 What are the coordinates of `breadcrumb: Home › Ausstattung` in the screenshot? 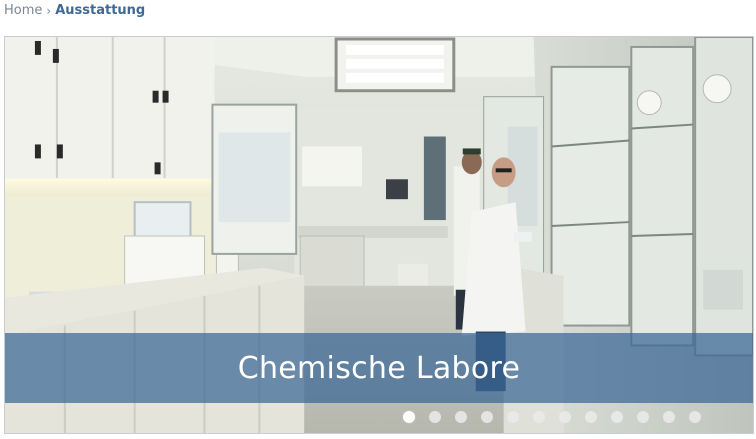 It's located at (74, 11).